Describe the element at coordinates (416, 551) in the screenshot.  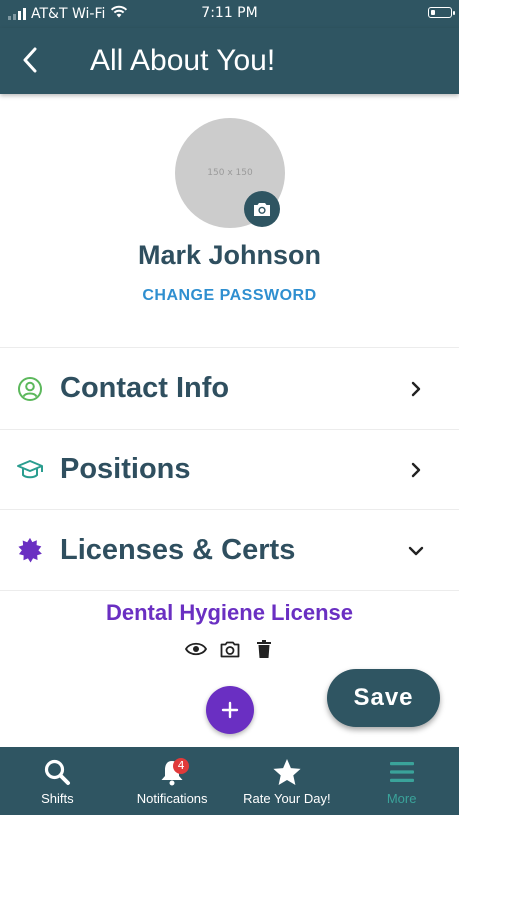
I see `chevron-down-icon` at that location.